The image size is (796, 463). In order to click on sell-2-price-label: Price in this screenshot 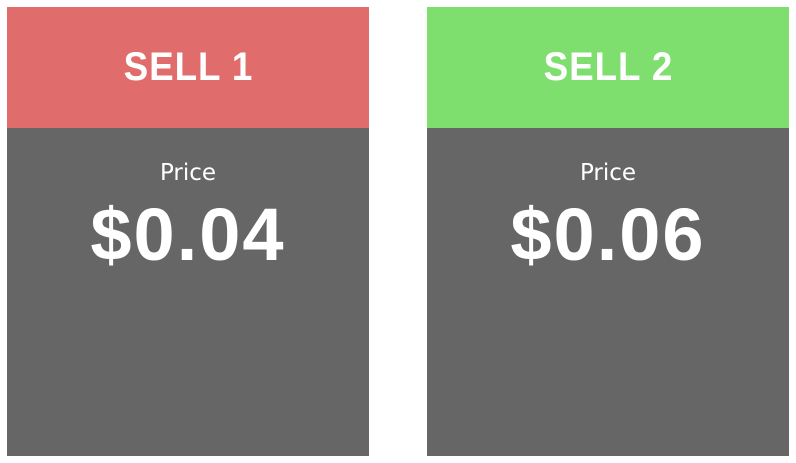, I will do `click(608, 173)`.